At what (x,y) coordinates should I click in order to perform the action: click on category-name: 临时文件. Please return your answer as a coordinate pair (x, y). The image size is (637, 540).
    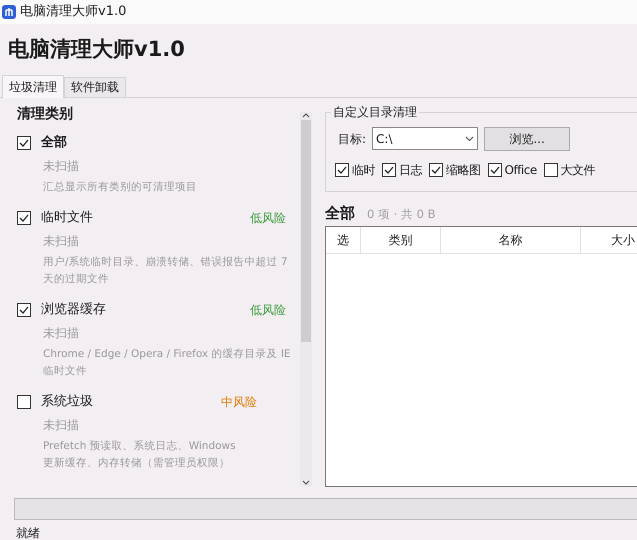
    Looking at the image, I should click on (67, 218).